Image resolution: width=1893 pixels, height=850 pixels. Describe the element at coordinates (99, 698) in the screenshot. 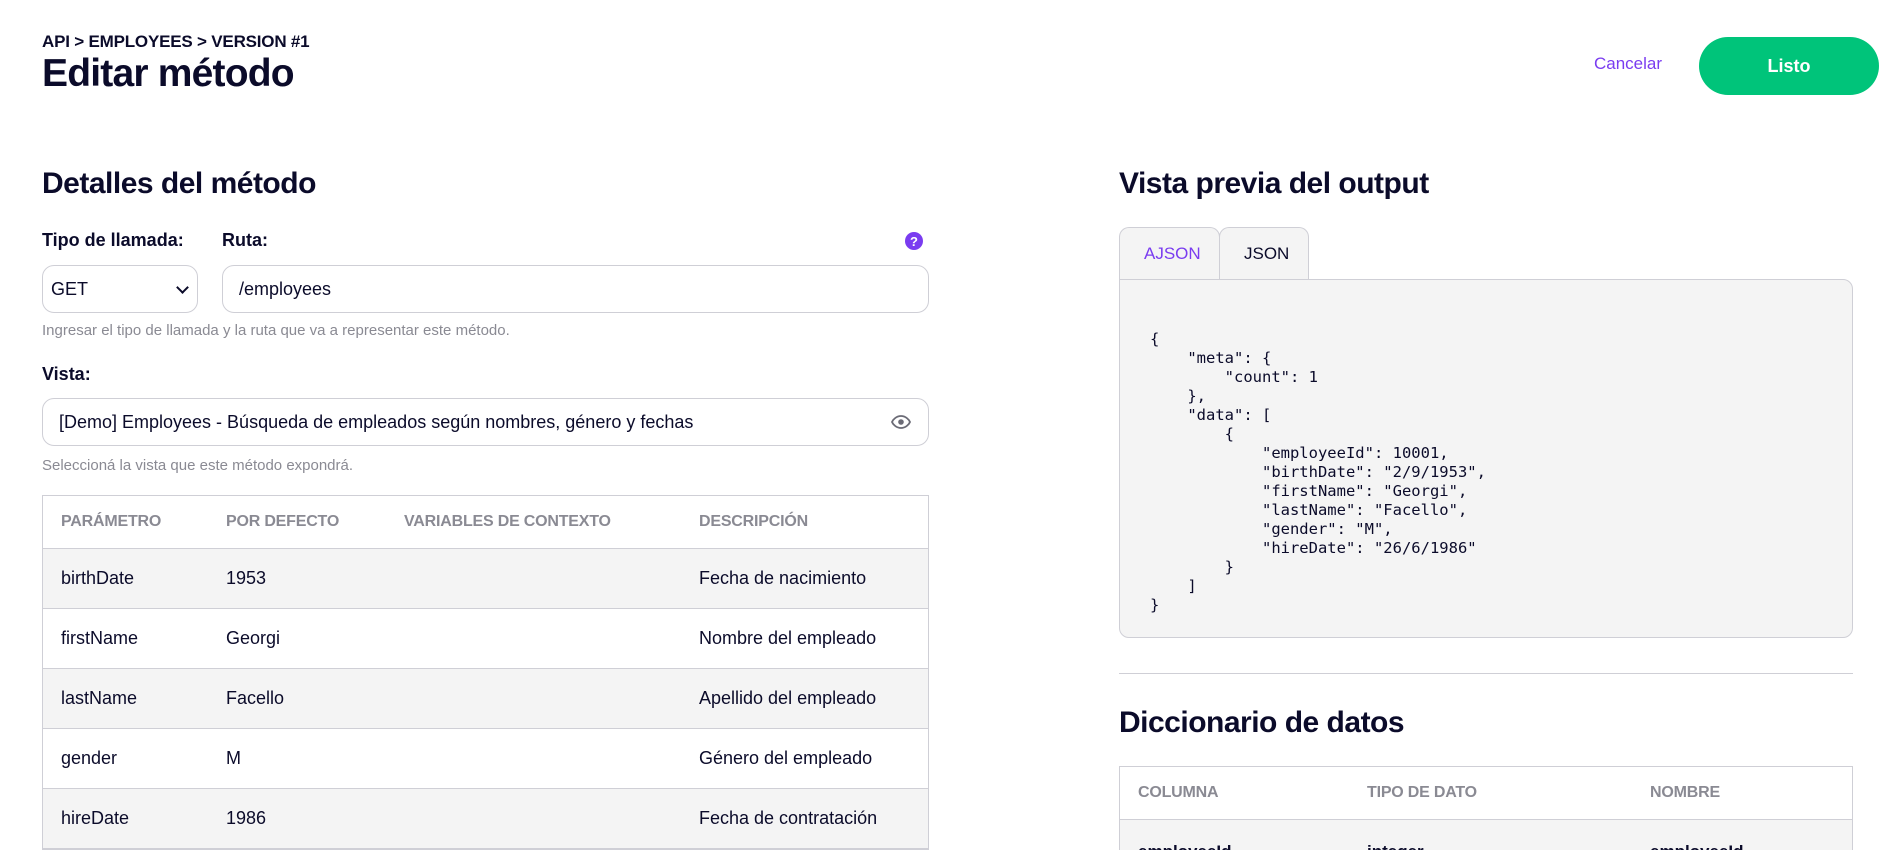

I see `param-name: lastName` at that location.